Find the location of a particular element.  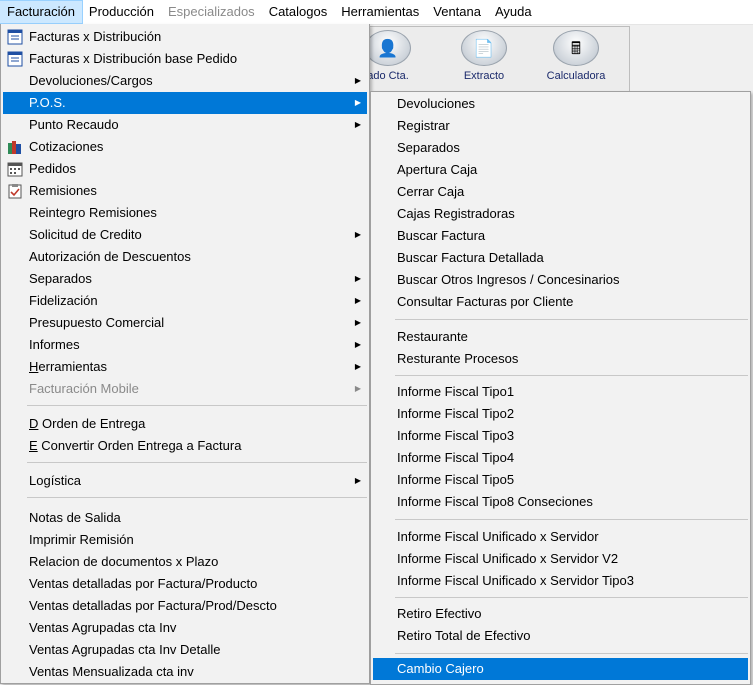

menu-item-herramientas: Herramientas ▶ is located at coordinates (185, 367).